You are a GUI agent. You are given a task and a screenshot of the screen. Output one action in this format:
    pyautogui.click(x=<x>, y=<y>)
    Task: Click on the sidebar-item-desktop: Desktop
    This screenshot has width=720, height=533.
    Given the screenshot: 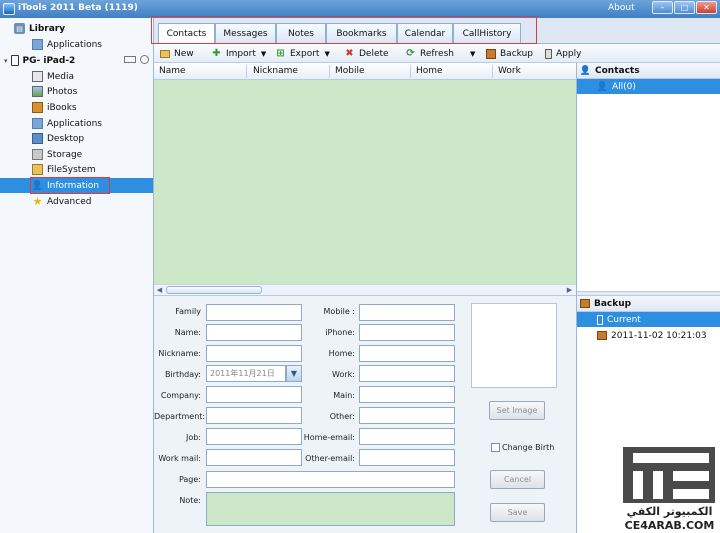 What is the action you would take?
    pyautogui.click(x=58, y=138)
    